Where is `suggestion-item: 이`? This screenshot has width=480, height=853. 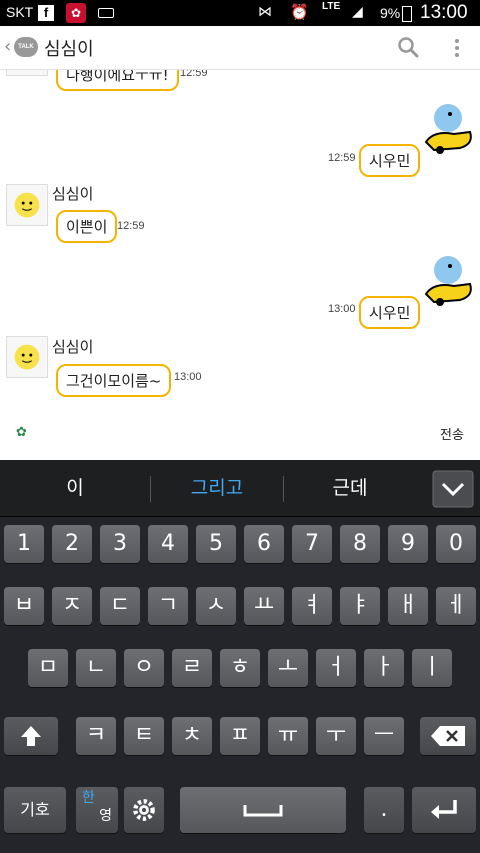
suggestion-item: 이 is located at coordinates (75, 488).